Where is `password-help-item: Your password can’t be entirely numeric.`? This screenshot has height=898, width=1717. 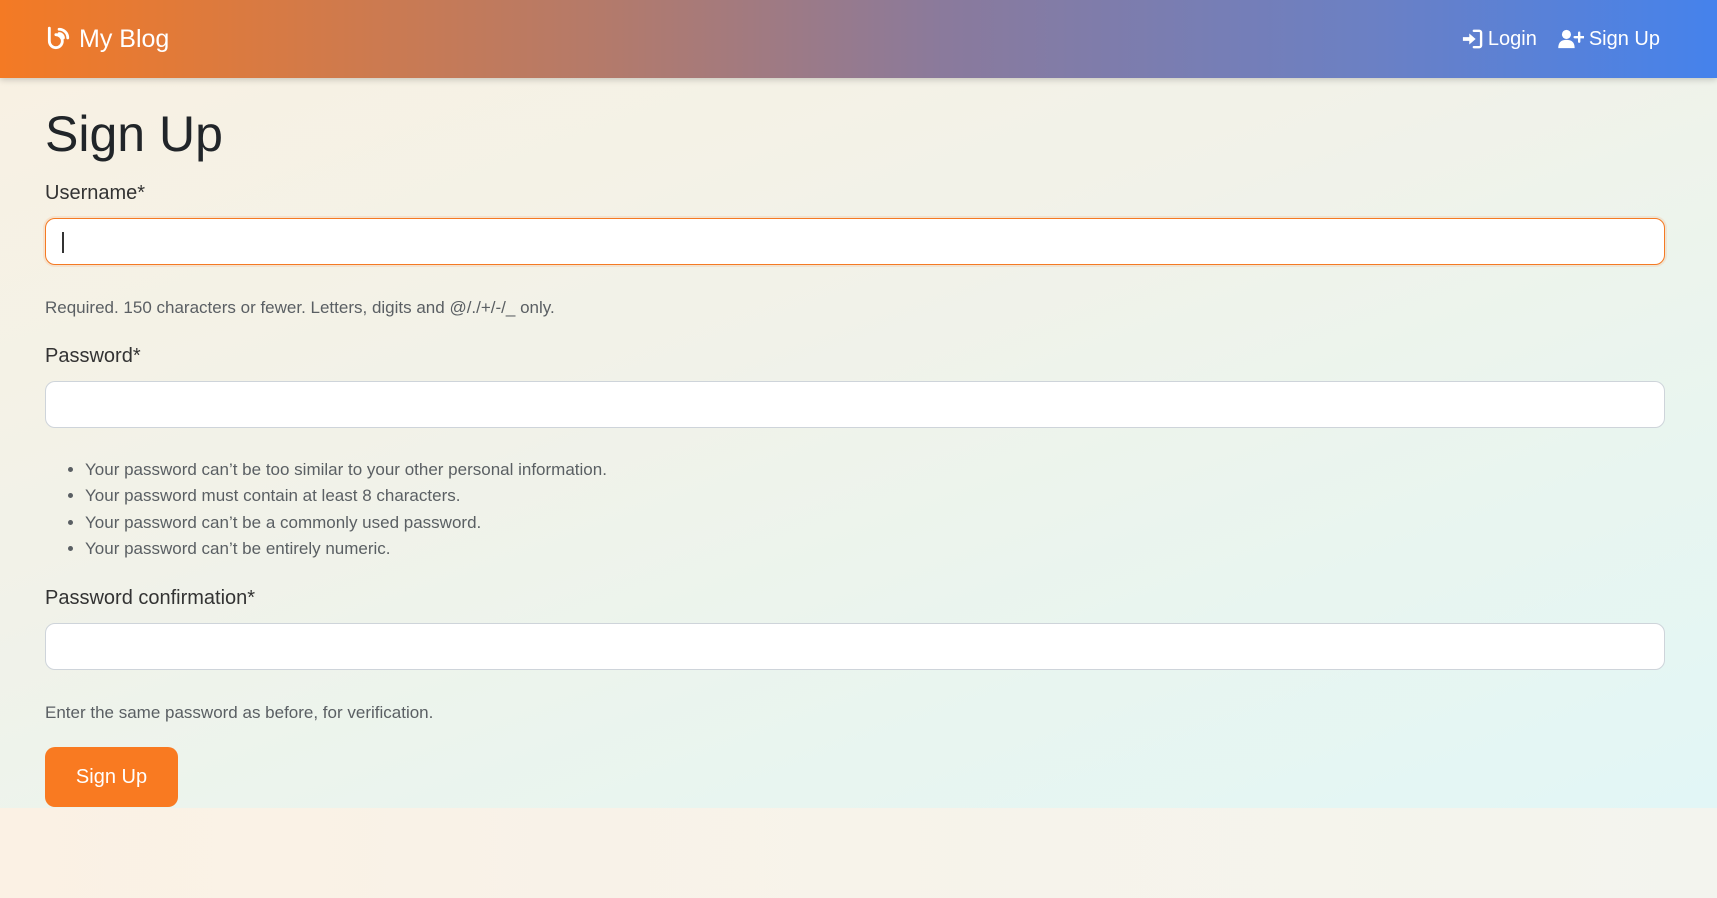 password-help-item: Your password can’t be entirely numeric. is located at coordinates (346, 549).